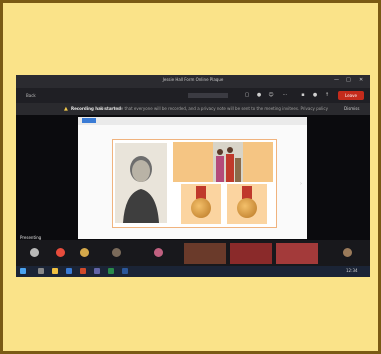 The image size is (381, 354). Describe the element at coordinates (97, 271) in the screenshot. I see `teams-icon` at that location.